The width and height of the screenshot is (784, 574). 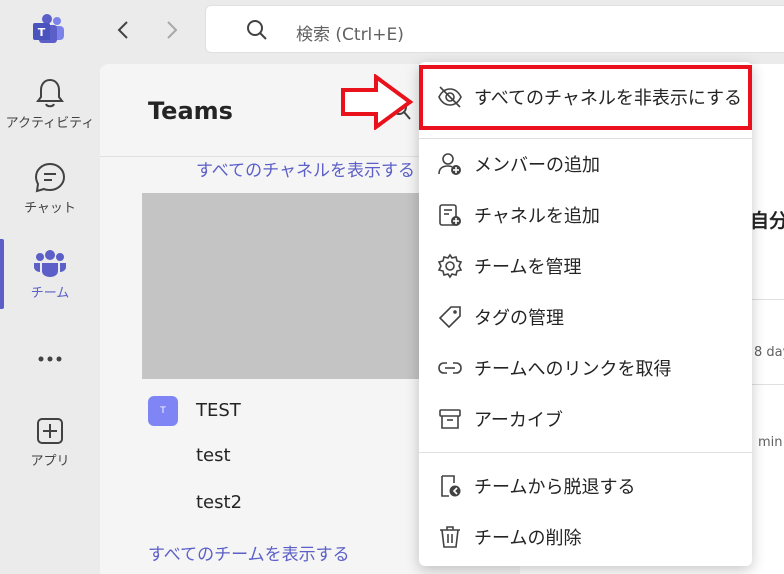 I want to click on rail-item-label: チャット, so click(x=50, y=208).